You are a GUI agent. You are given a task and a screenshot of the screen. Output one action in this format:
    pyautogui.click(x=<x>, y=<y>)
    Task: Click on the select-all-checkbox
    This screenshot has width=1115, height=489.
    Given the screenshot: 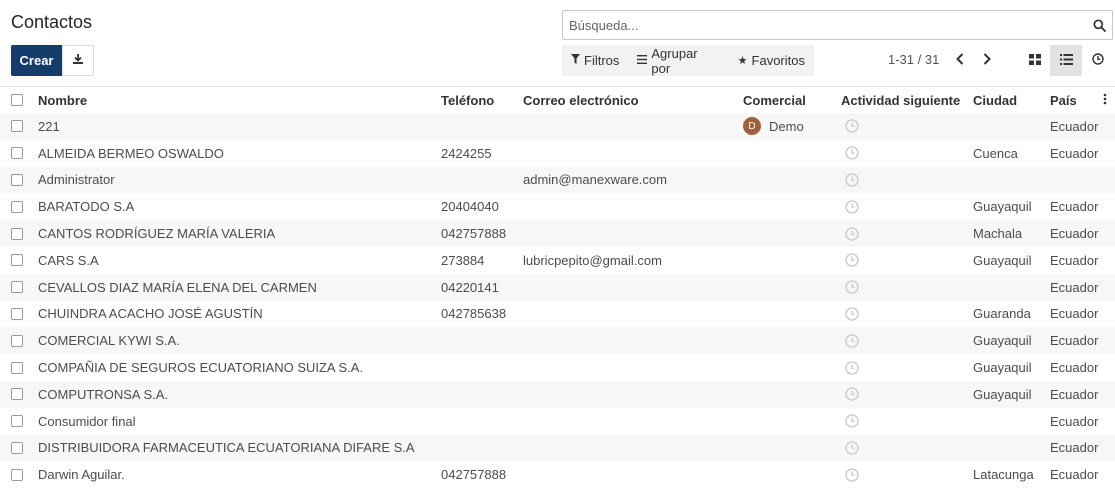 What is the action you would take?
    pyautogui.click(x=17, y=100)
    